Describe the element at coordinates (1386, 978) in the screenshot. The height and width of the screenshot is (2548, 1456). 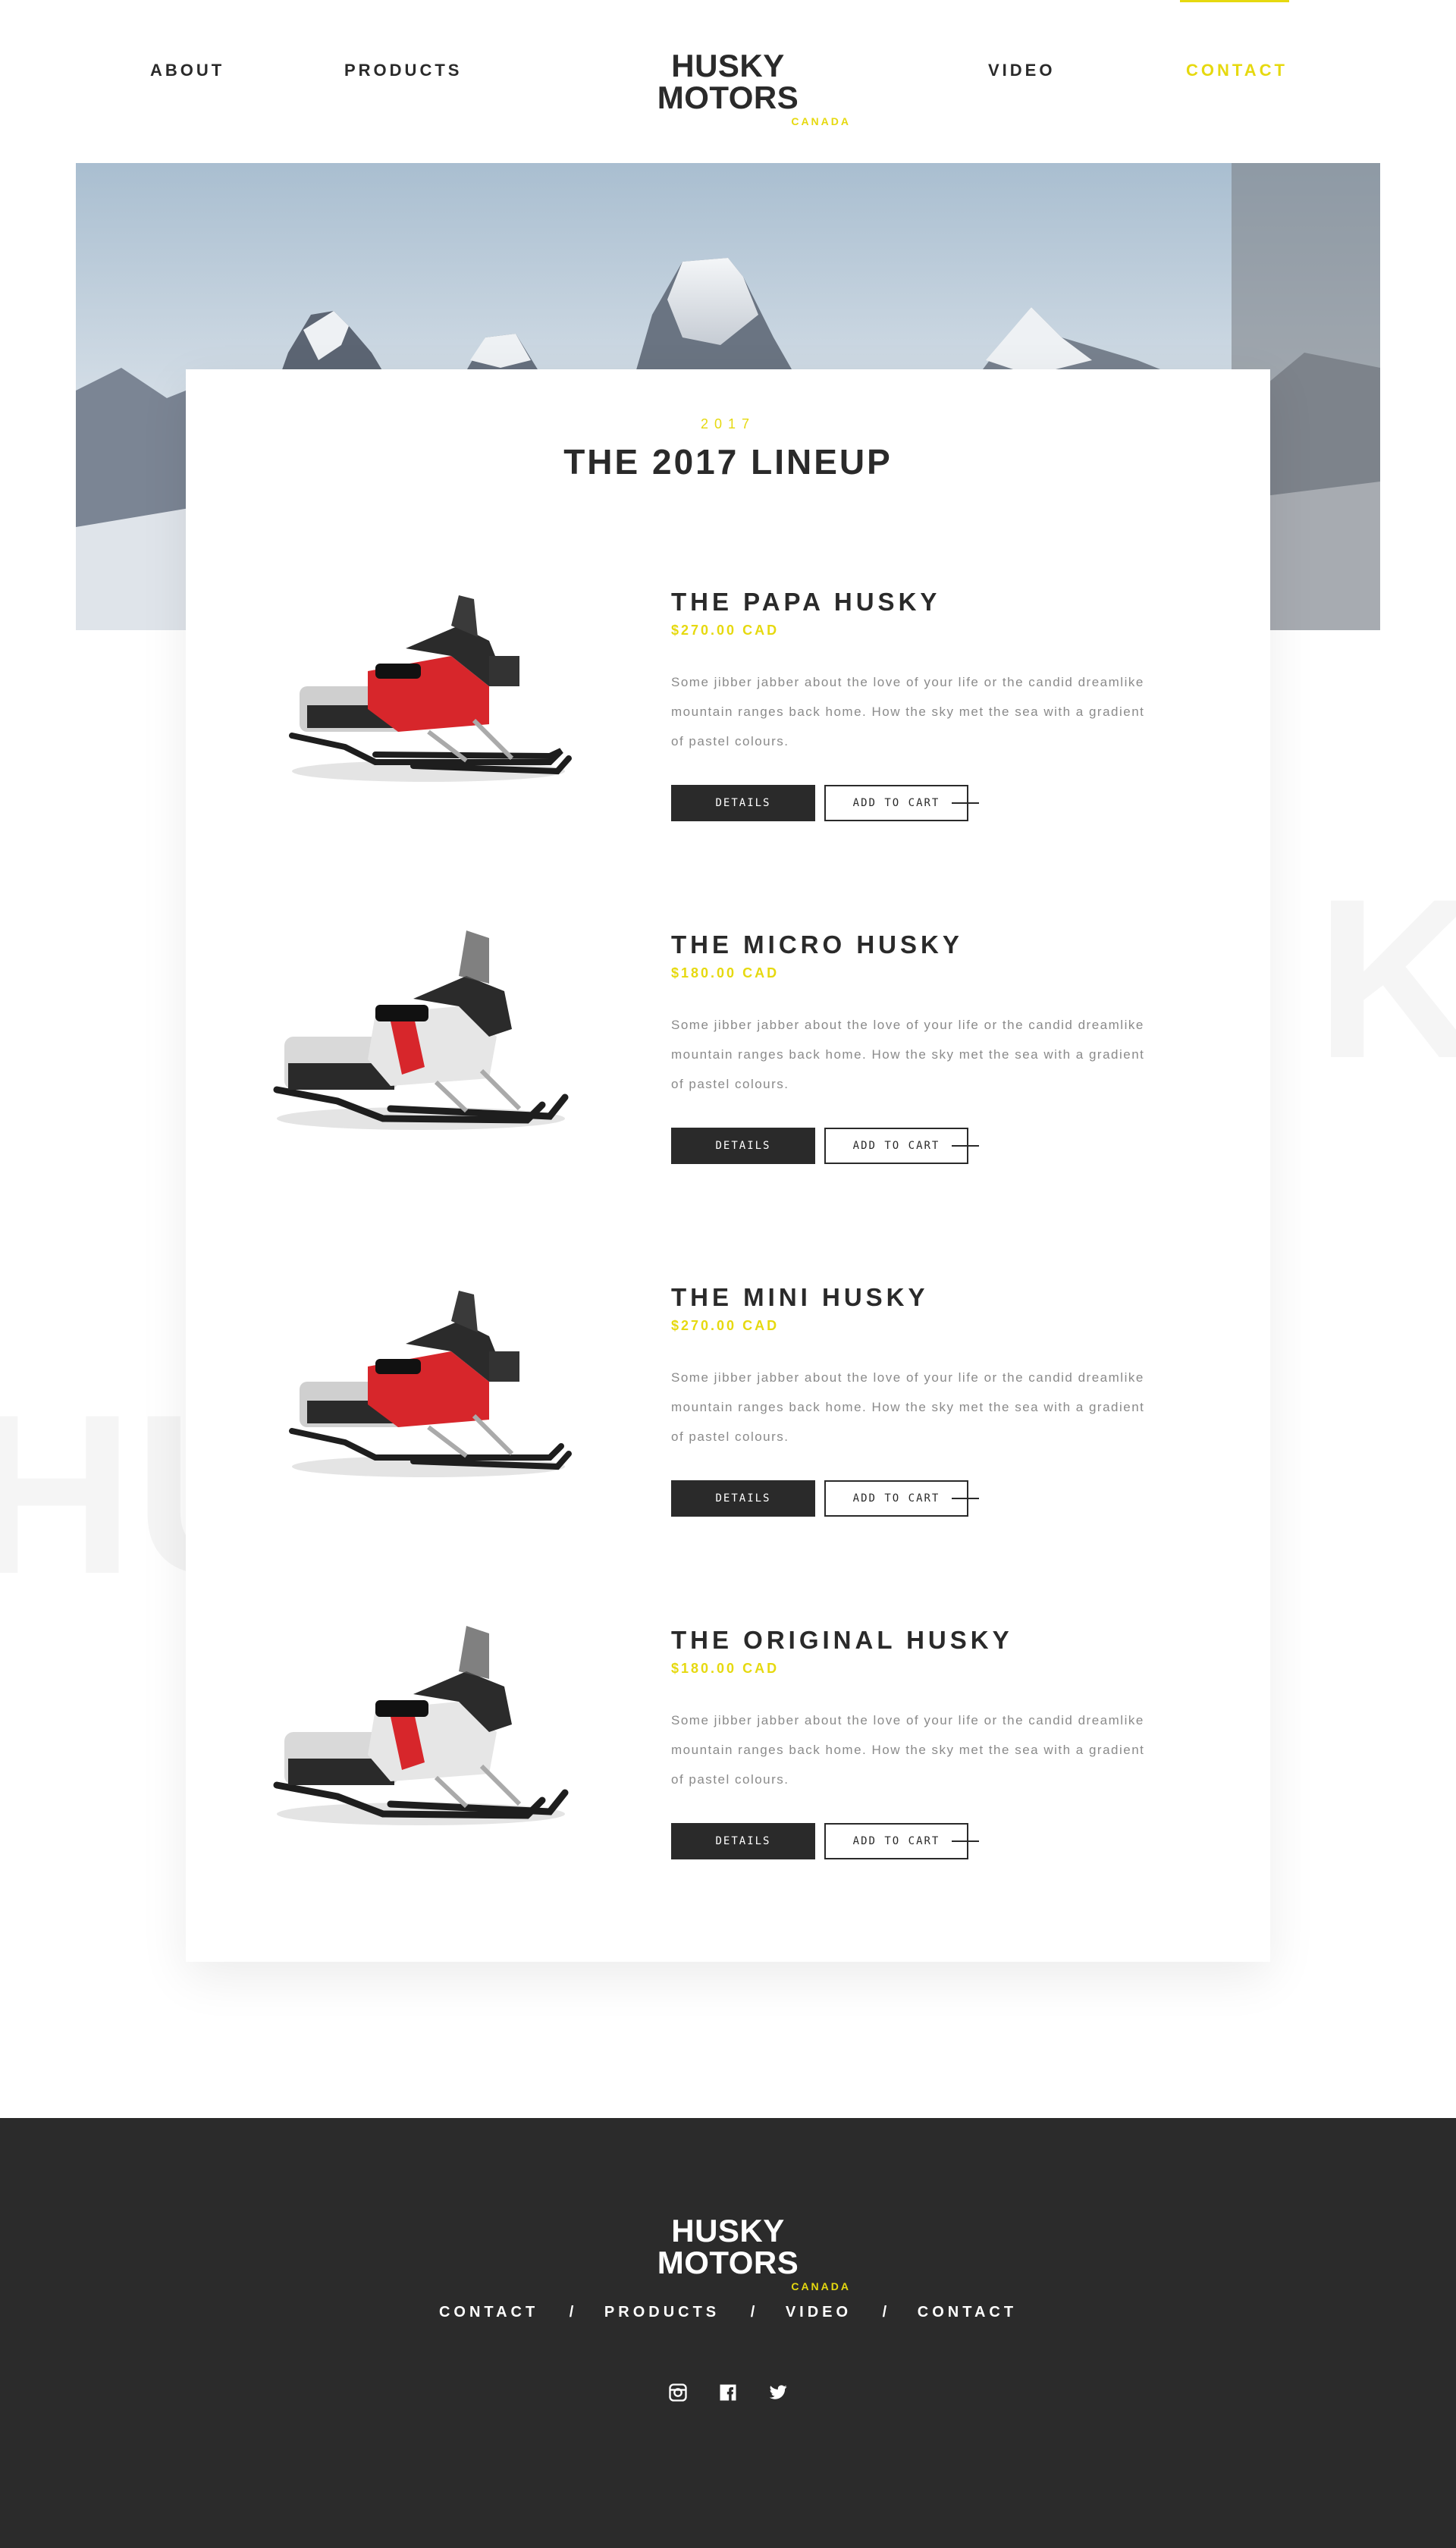
I see `background-watermark-right: K` at that location.